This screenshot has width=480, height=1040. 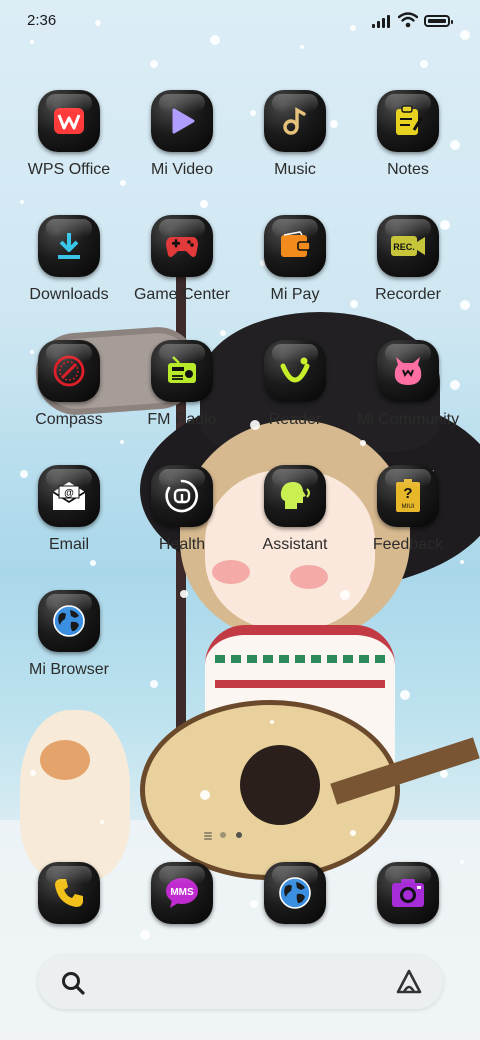 What do you see at coordinates (182, 121) in the screenshot?
I see `play-icon` at bounding box center [182, 121].